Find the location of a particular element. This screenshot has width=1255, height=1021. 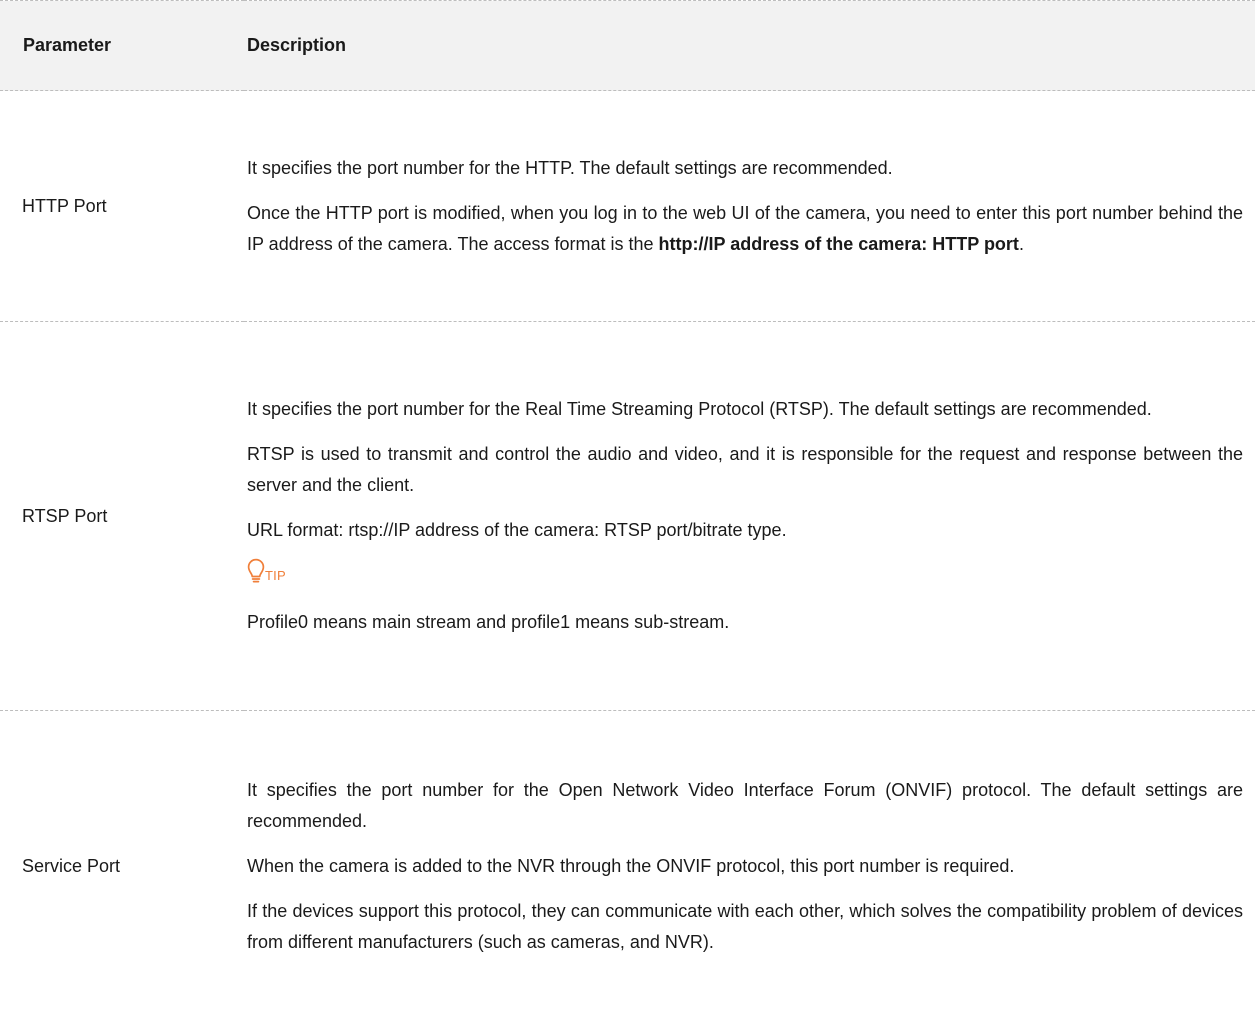

header-parameter: Parameter is located at coordinates (122, 46).